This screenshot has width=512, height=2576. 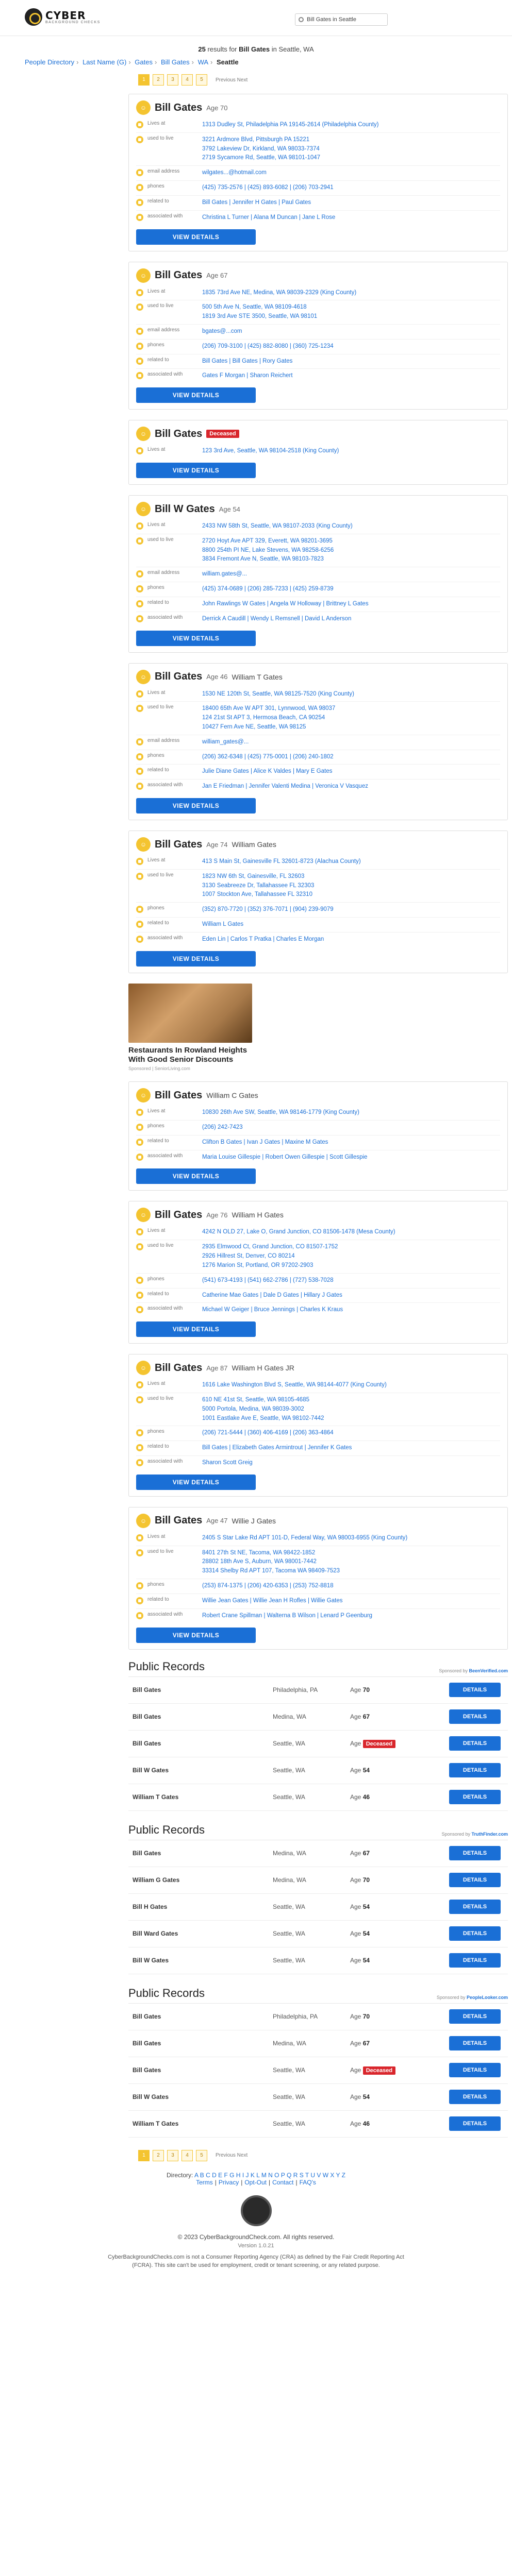 I want to click on page-3: 3, so click(x=172, y=2155).